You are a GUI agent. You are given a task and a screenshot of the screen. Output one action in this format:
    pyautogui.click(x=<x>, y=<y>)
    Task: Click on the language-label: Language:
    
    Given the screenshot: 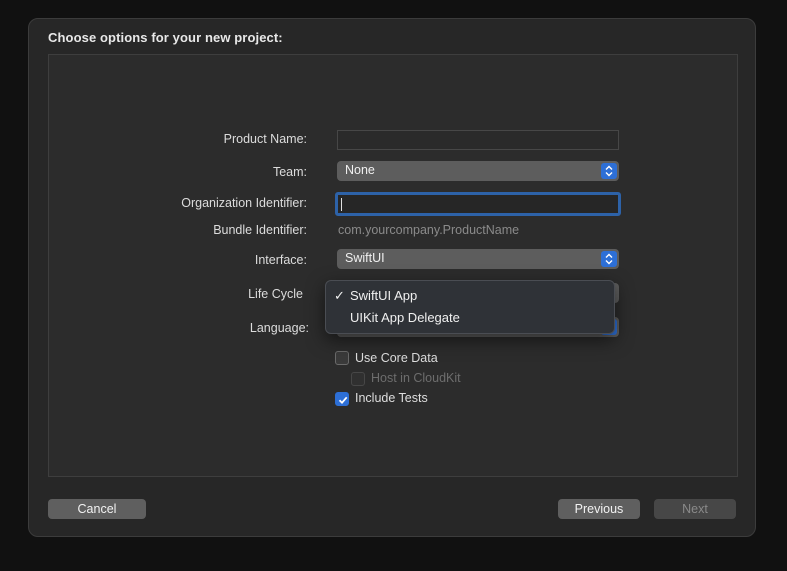 What is the action you would take?
    pyautogui.click(x=279, y=328)
    